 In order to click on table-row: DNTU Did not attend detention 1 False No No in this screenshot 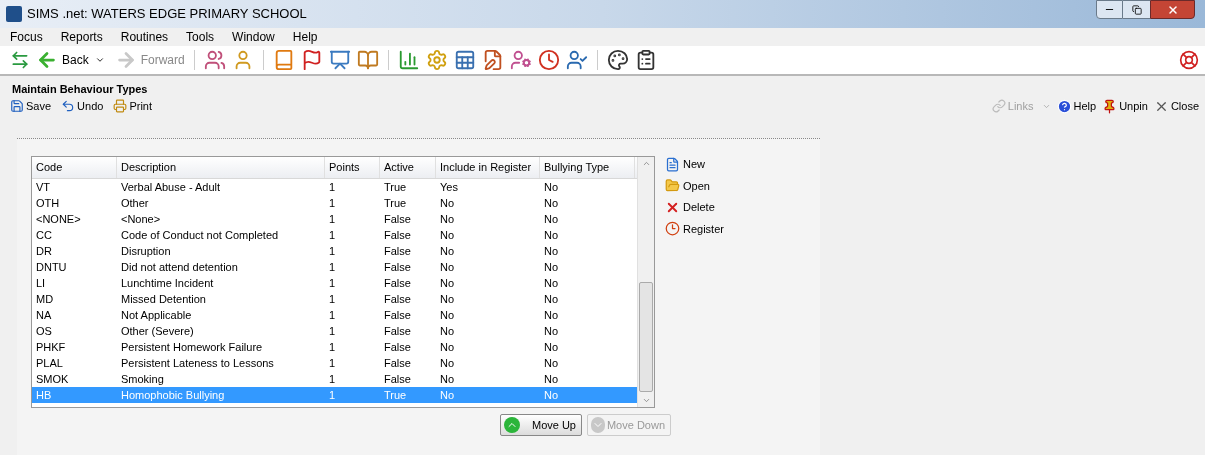, I will do `click(334, 267)`.